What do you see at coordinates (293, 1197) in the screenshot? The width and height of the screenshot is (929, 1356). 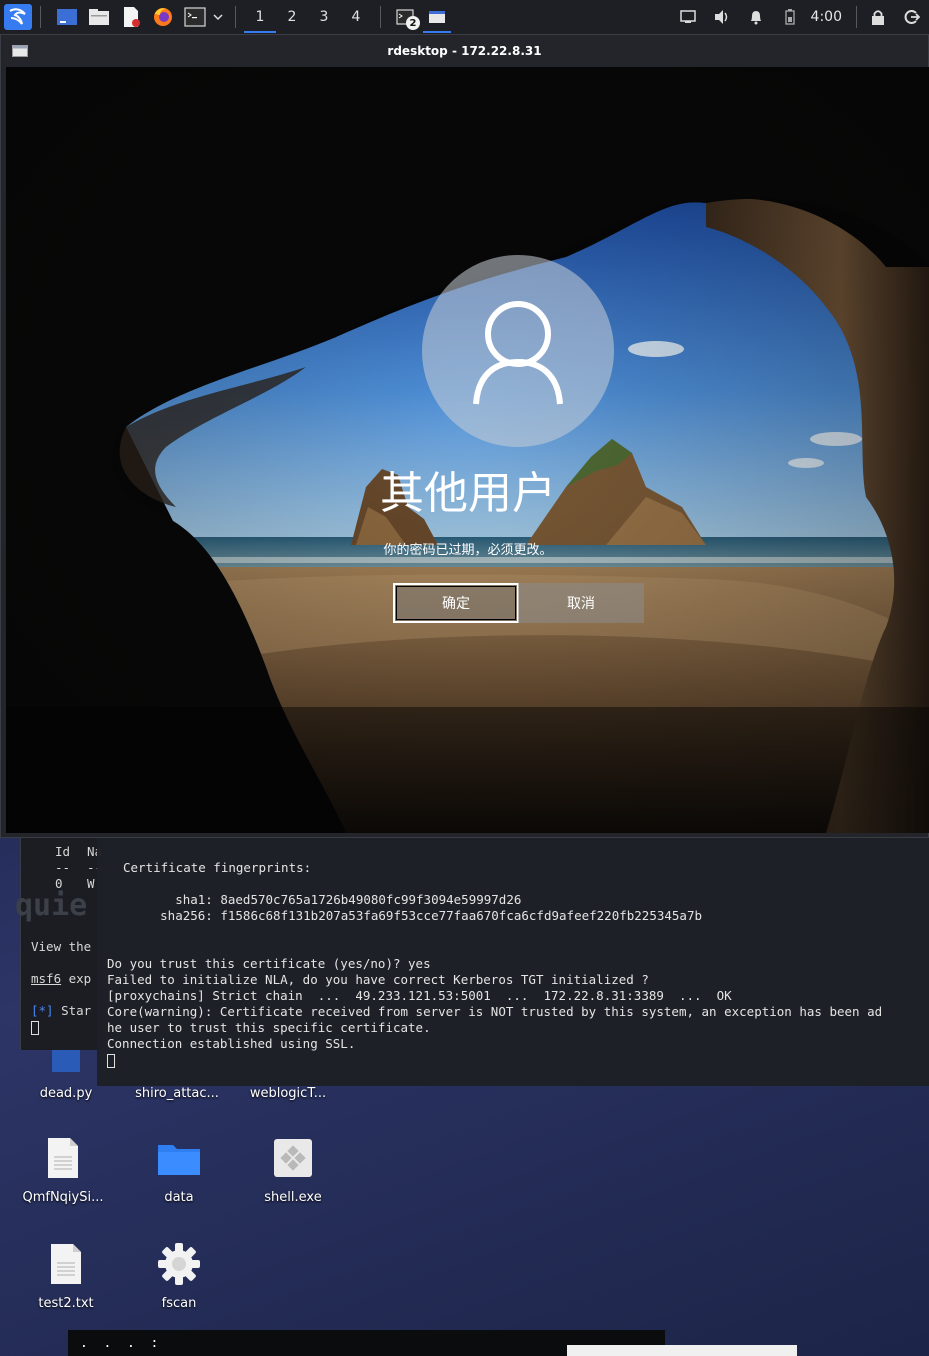 I see `desktop-icon-label: shell.exe` at bounding box center [293, 1197].